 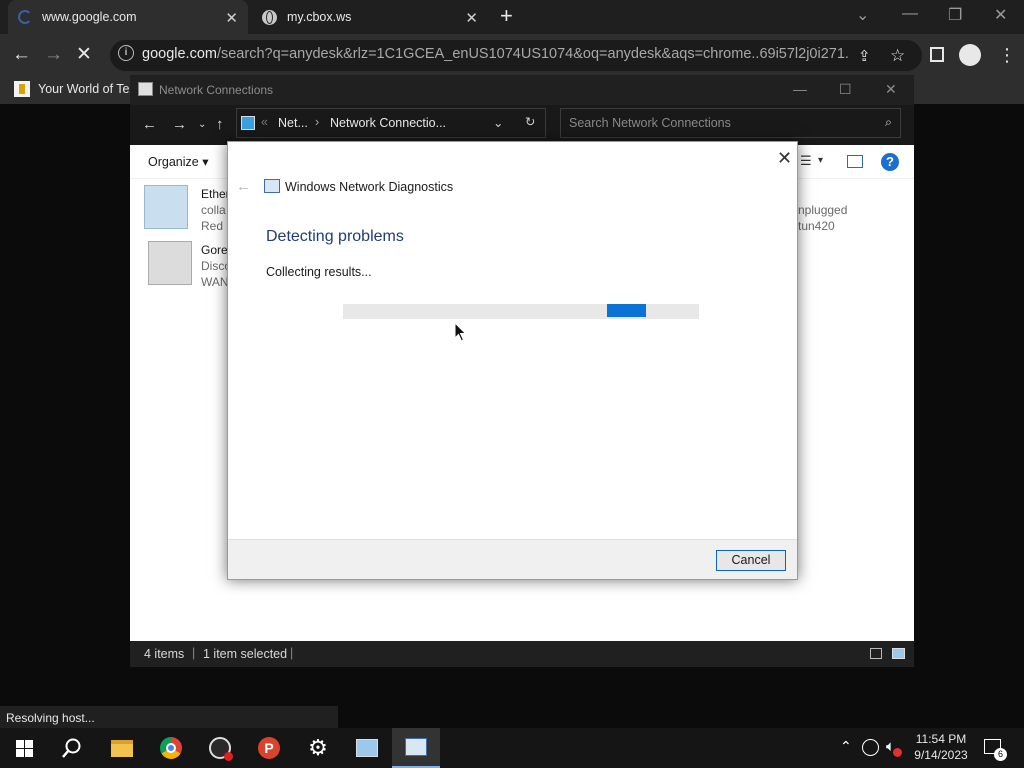 What do you see at coordinates (369, 187) in the screenshot?
I see `dialog-title: Windows Network Diagnostics` at bounding box center [369, 187].